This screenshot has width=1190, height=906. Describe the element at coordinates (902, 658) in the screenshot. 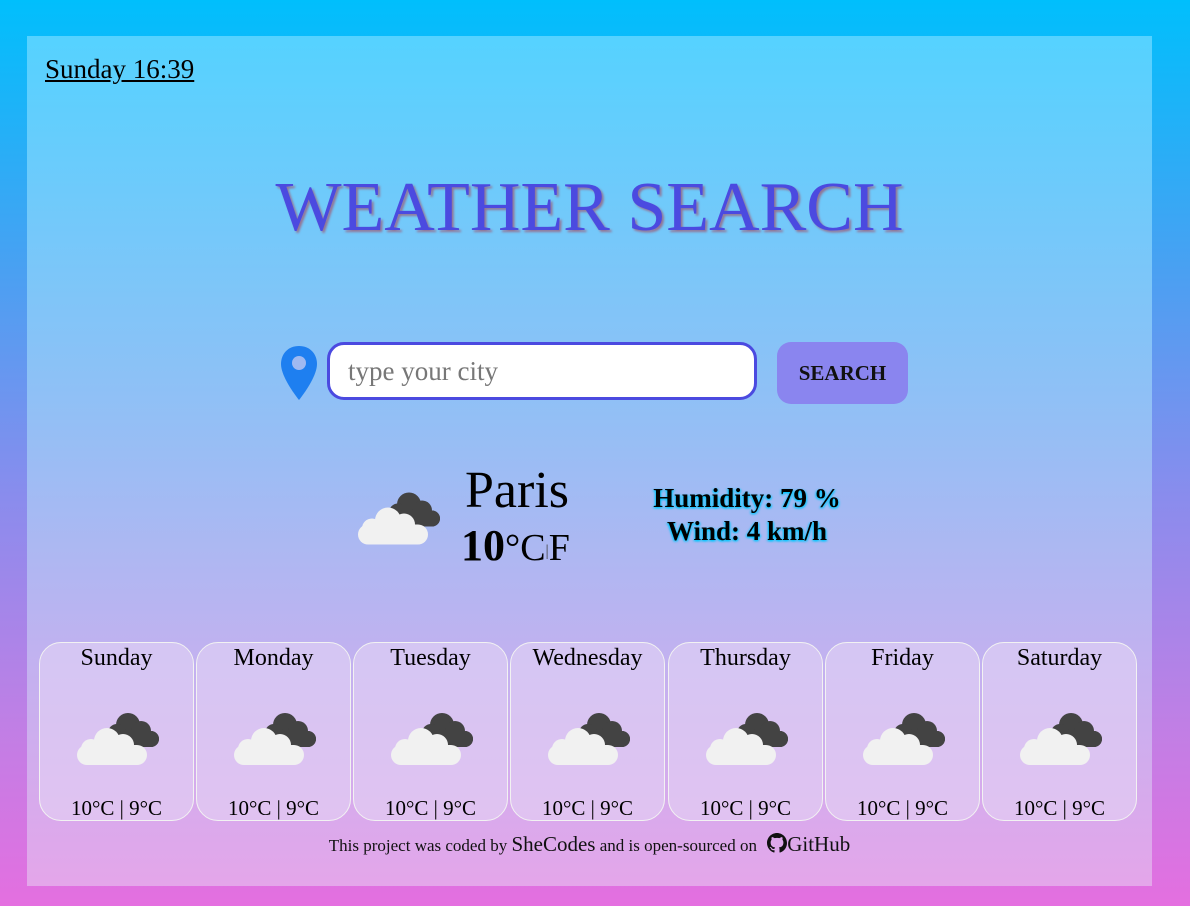

I see `forecast-day: Friday` at that location.